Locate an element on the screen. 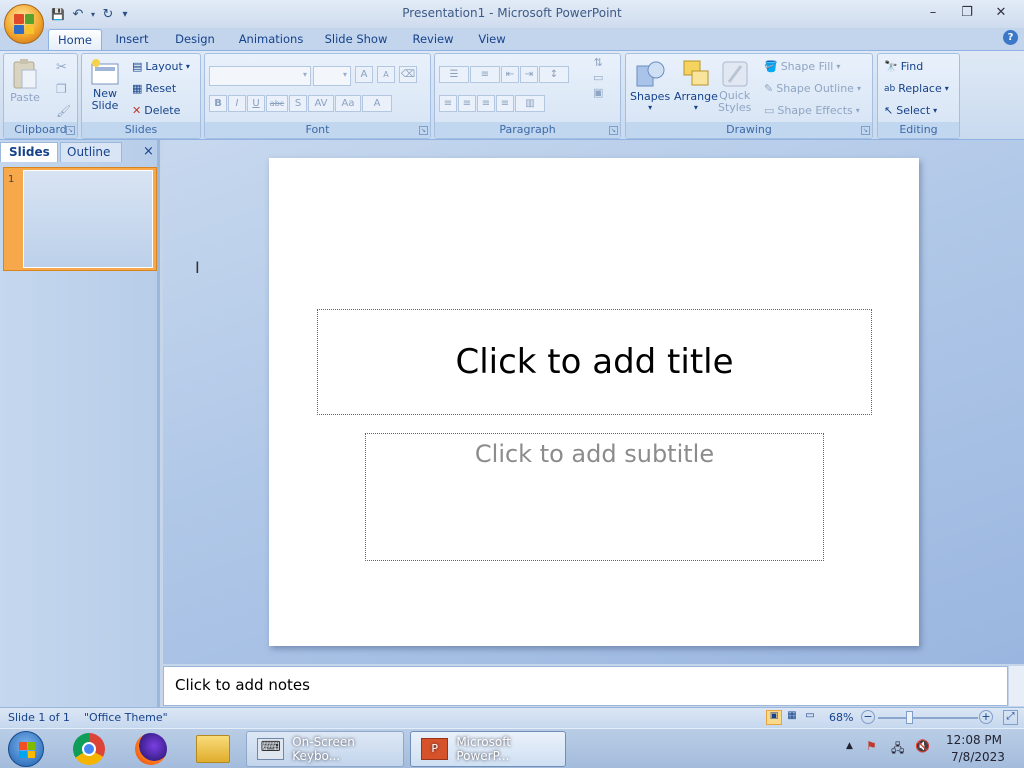 Image resolution: width=1024 pixels, height=768 pixels. minimize-button: – is located at coordinates (933, 12).